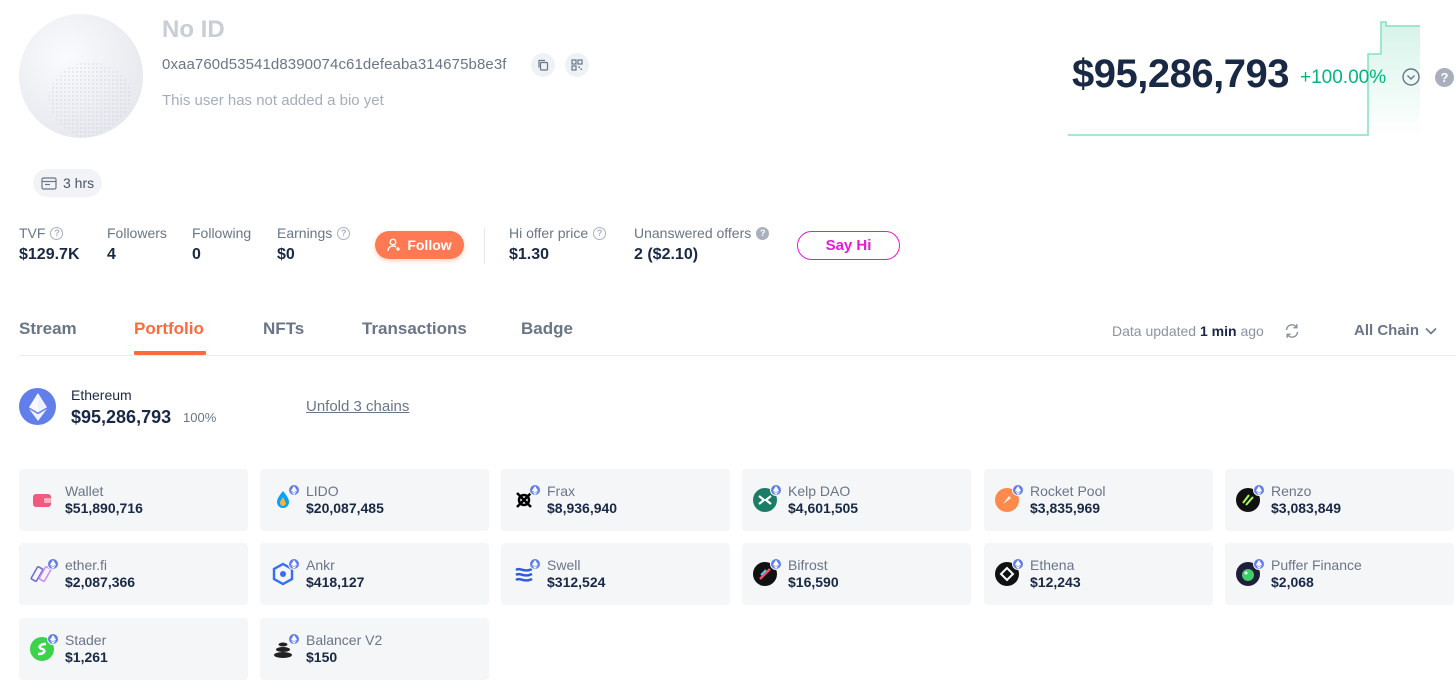 The image size is (1456, 689). I want to click on stat-value: 4, so click(111, 254).